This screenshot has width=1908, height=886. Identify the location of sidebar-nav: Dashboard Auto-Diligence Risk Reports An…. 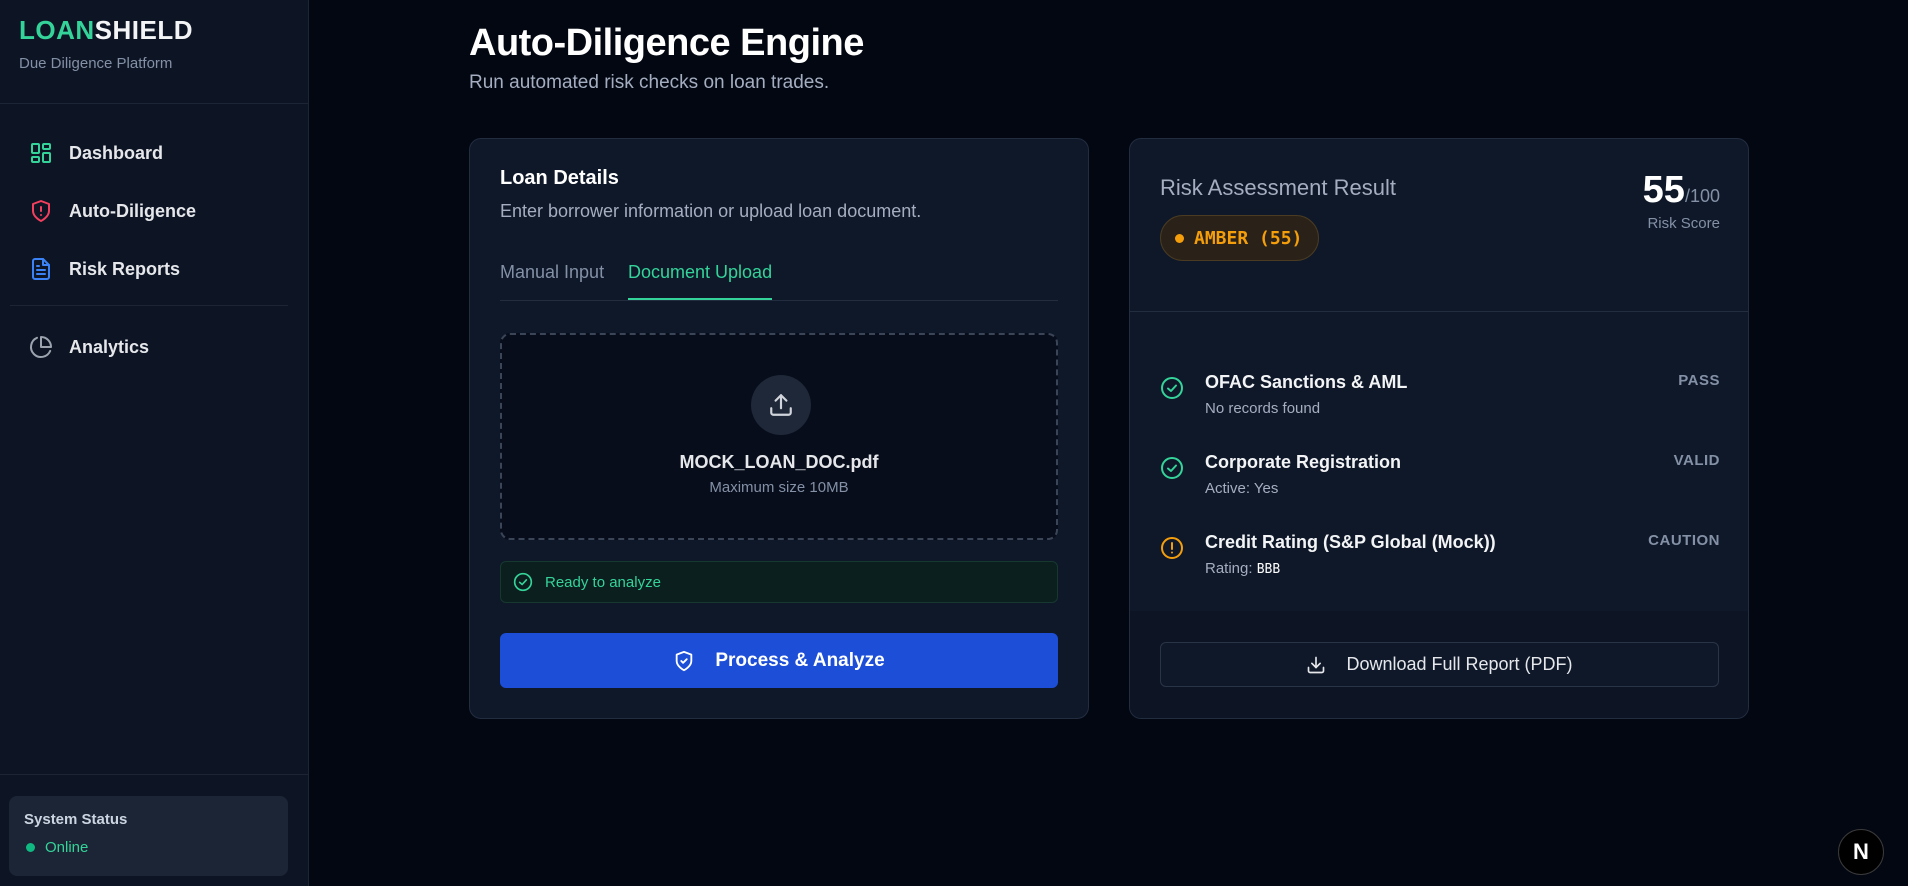
(154, 240).